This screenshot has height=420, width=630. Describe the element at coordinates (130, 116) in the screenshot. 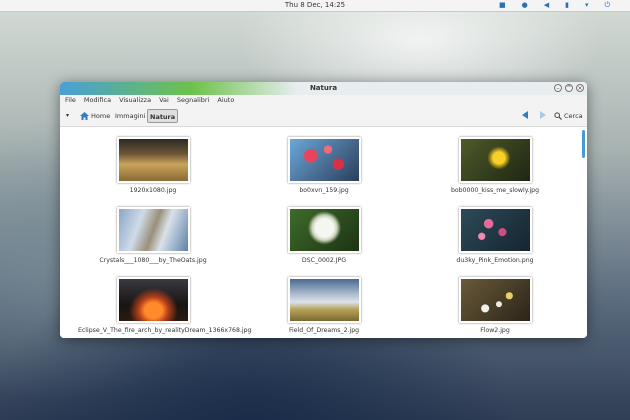

I see `breadcrumb-immagini: Immagini` at that location.